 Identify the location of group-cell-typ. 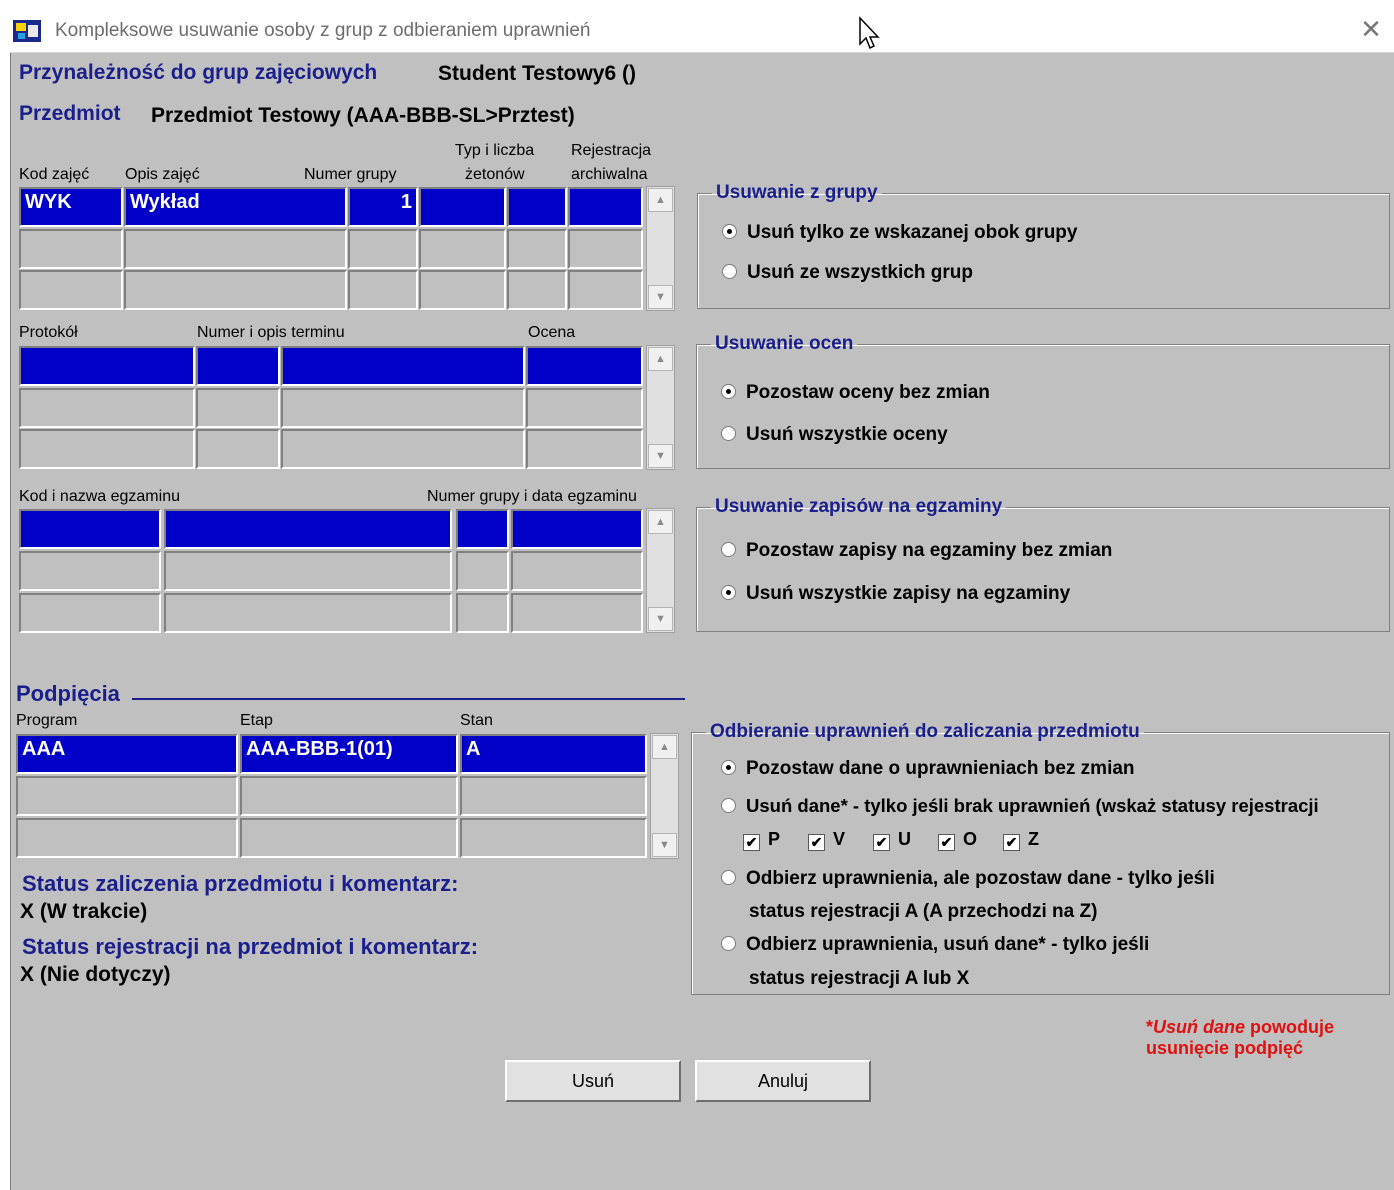
(462, 207).